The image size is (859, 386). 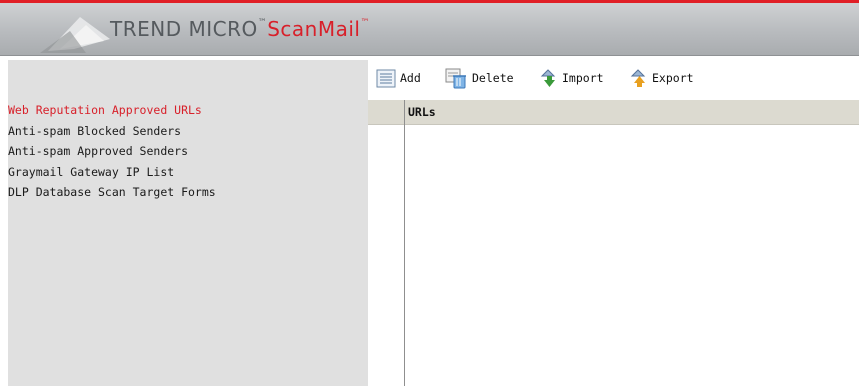 I want to click on brand-trademark: ™, so click(x=262, y=23).